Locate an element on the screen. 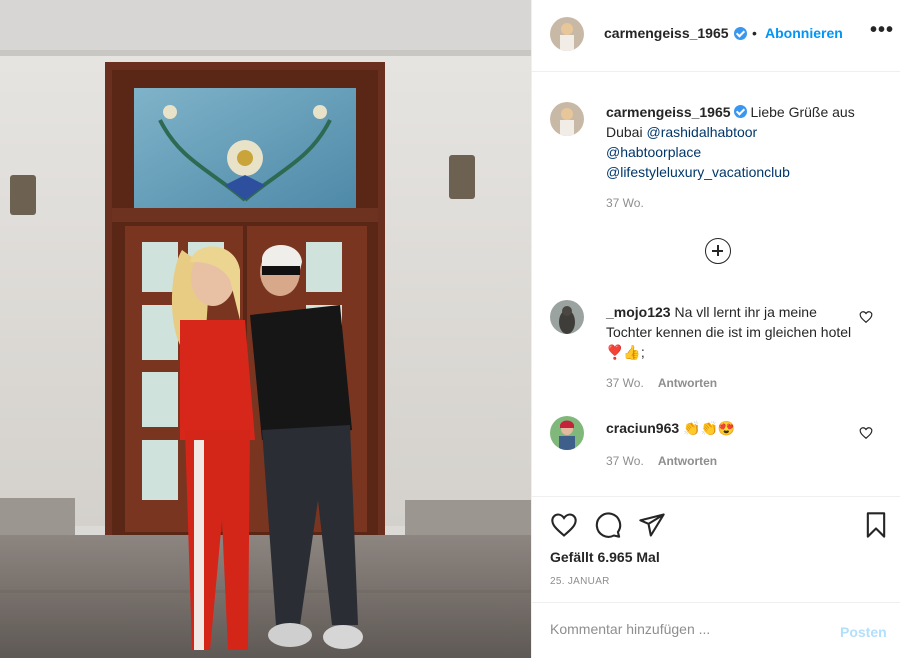 The height and width of the screenshot is (658, 900). post-actions: Gefällt 6.965 Mal 25. JANUAR is located at coordinates (716, 549).